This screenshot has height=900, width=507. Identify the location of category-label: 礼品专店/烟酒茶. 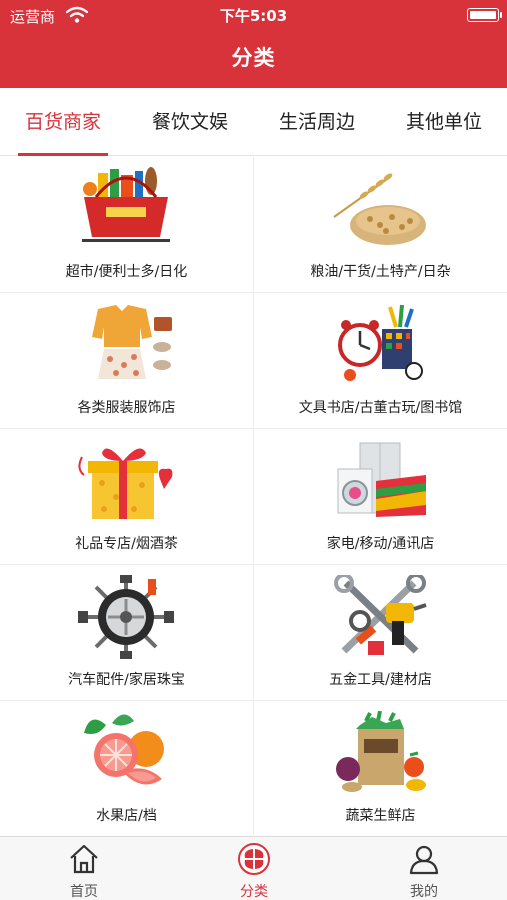
(126, 544).